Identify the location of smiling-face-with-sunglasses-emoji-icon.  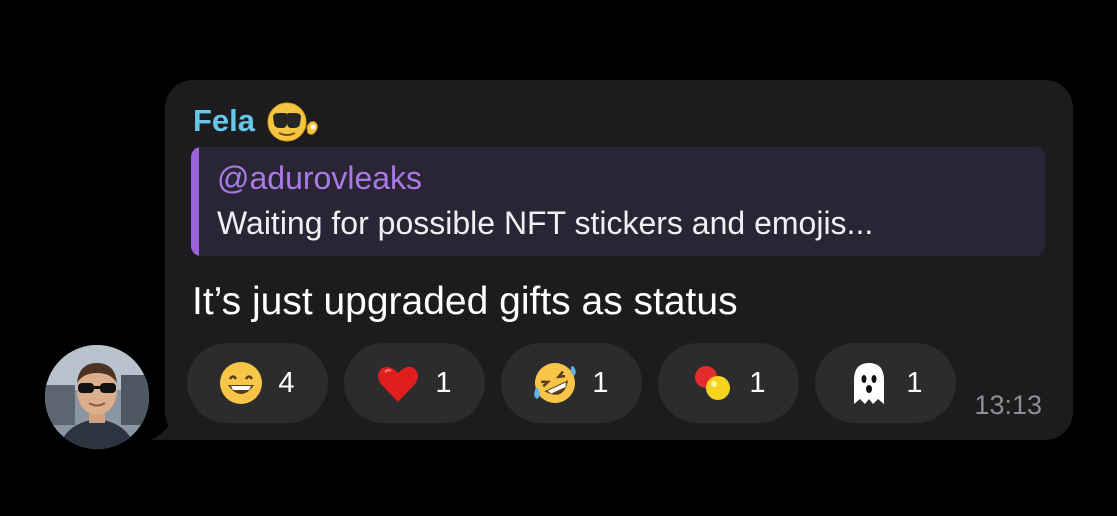
(292, 122).